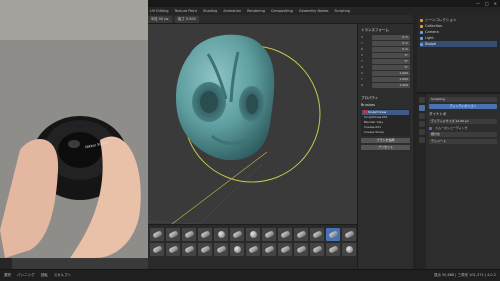  What do you see at coordinates (421, 181) in the screenshot?
I see `properties-tabs` at bounding box center [421, 181].